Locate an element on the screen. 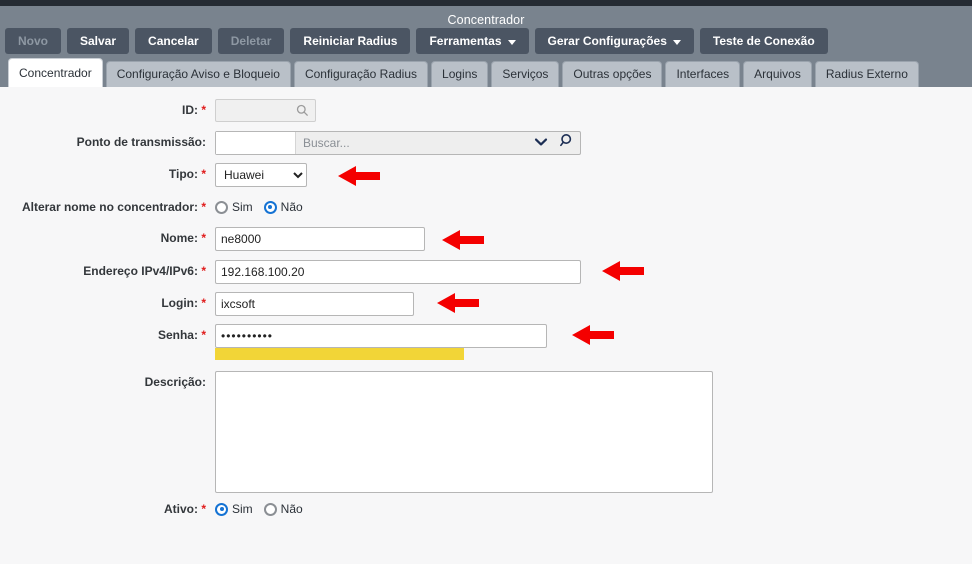 This screenshot has width=972, height=564. tab-interfaces-label: Interfaces is located at coordinates (703, 74).